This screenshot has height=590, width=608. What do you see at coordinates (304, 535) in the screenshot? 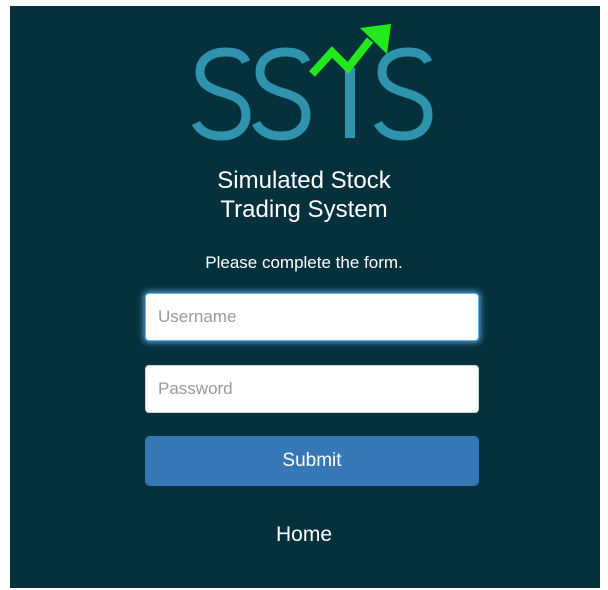
I see `home-link: Home` at bounding box center [304, 535].